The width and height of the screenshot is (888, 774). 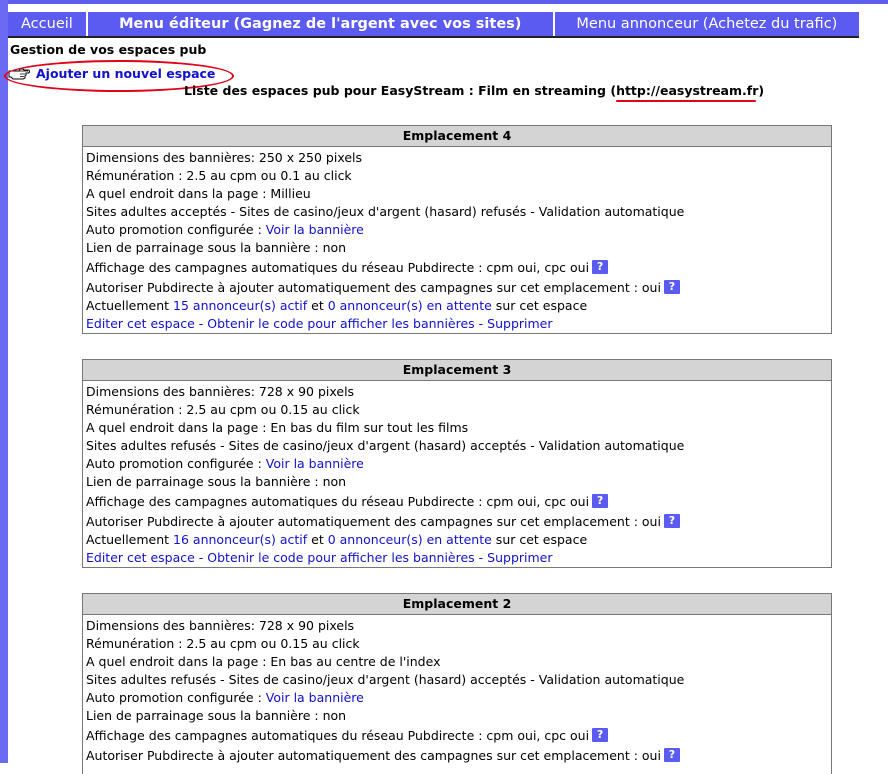 What do you see at coordinates (240, 539) in the screenshot?
I see `active-advertisers-link: 16 annonceur(s) actif` at bounding box center [240, 539].